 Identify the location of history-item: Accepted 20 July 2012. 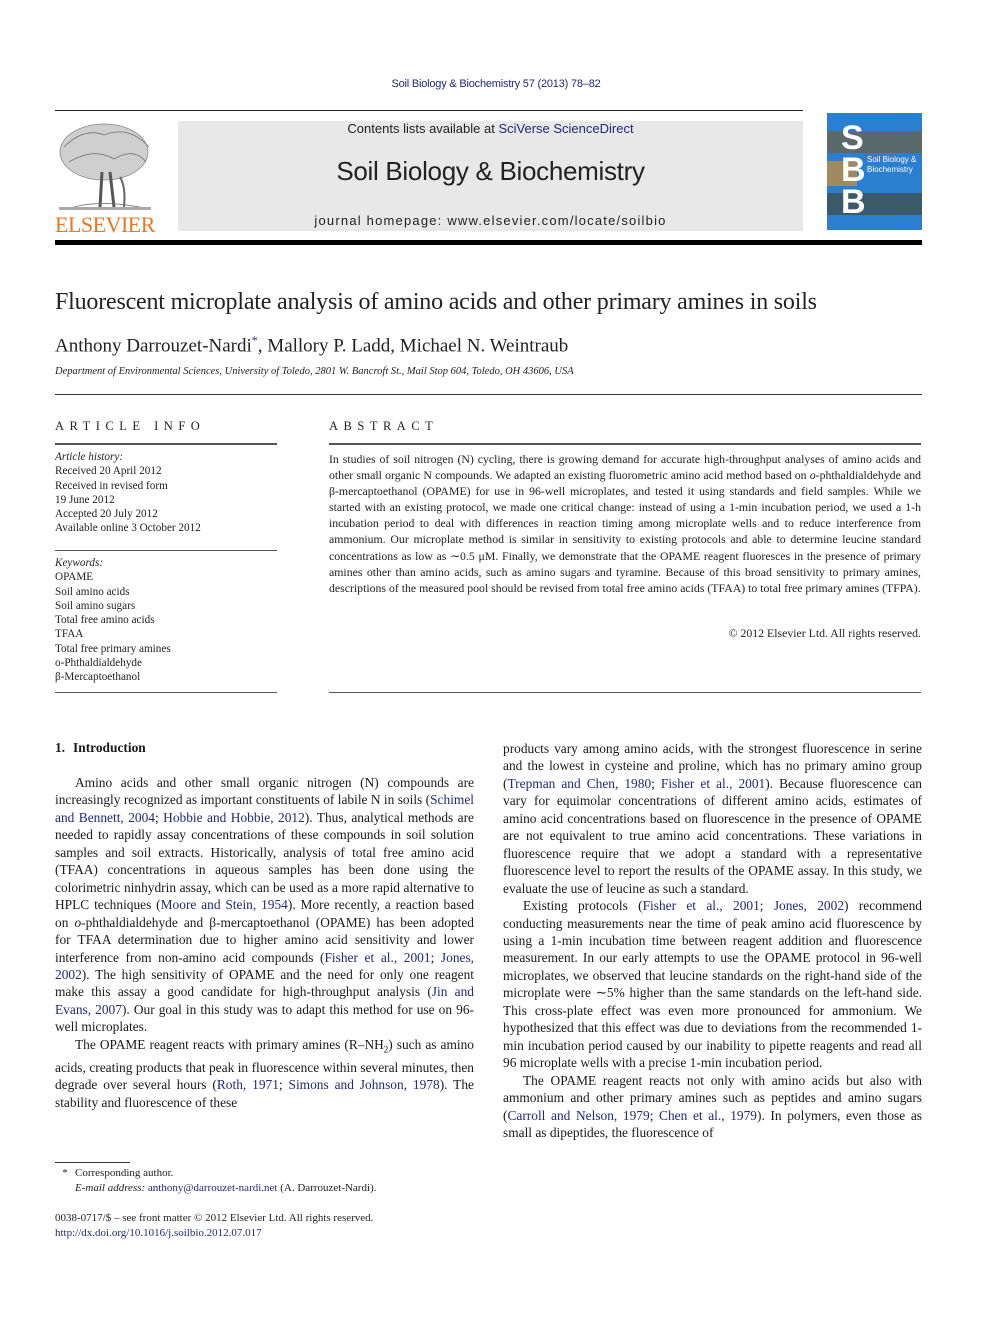
(106, 514).